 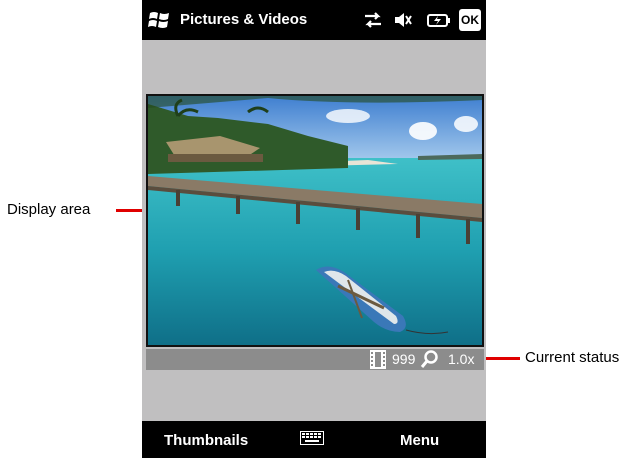 I want to click on keyboard-icon, so click(x=312, y=438).